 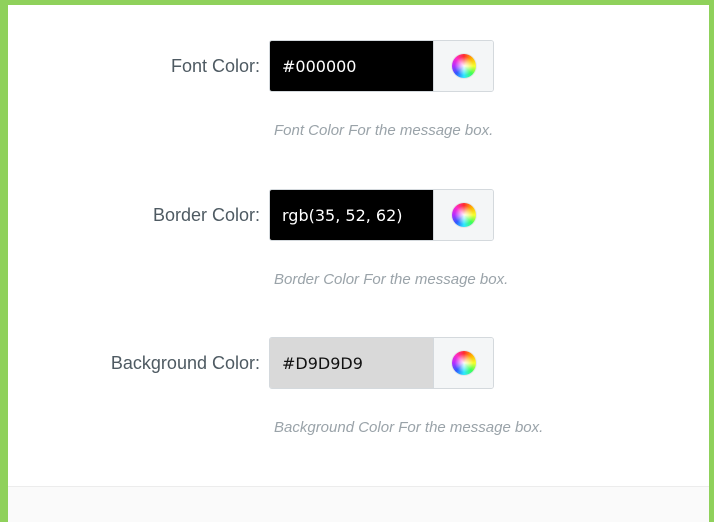 What do you see at coordinates (351, 66) in the screenshot?
I see `font-color-input` at bounding box center [351, 66].